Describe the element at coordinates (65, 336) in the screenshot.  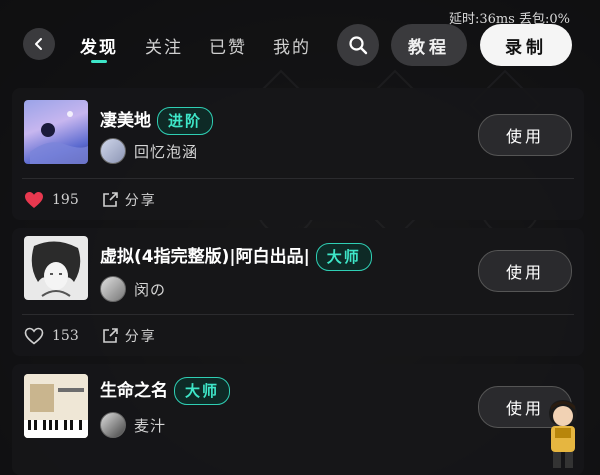
I see `like-count: 153` at that location.